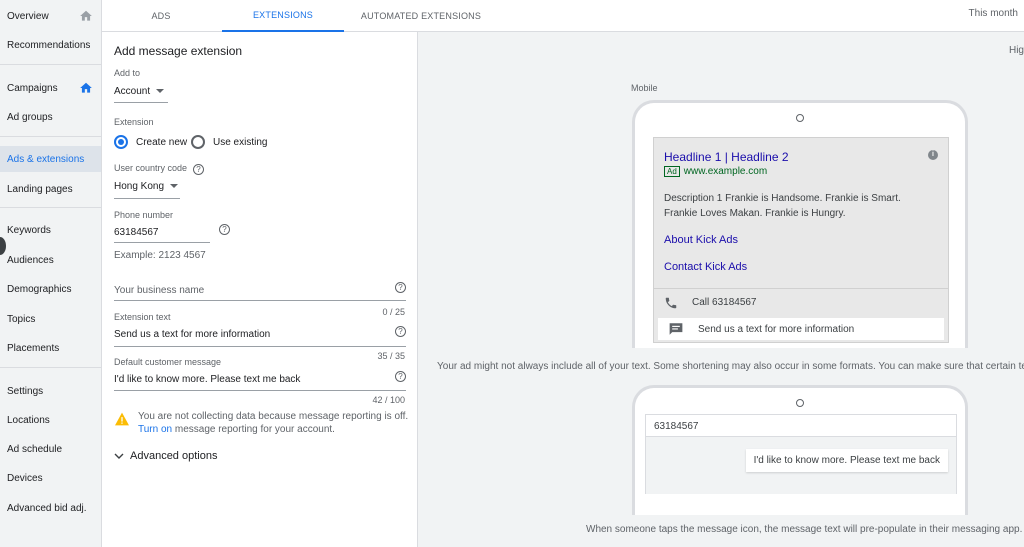 This screenshot has width=1024, height=547. I want to click on preview-corner-text: Hig, so click(1016, 50).